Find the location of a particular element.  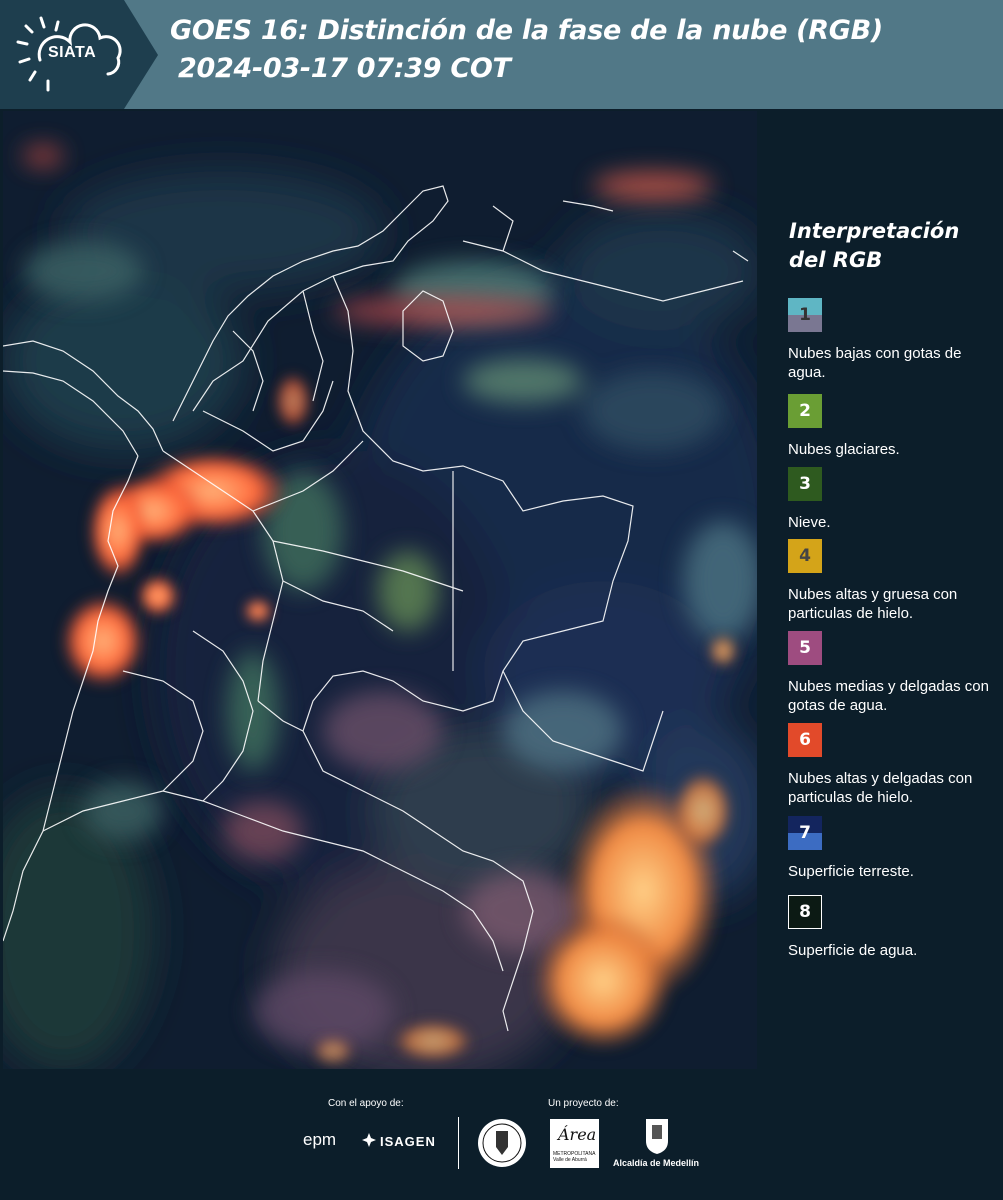

alcaldia-label: Alcaldía de Medellín is located at coordinates (656, 1163).